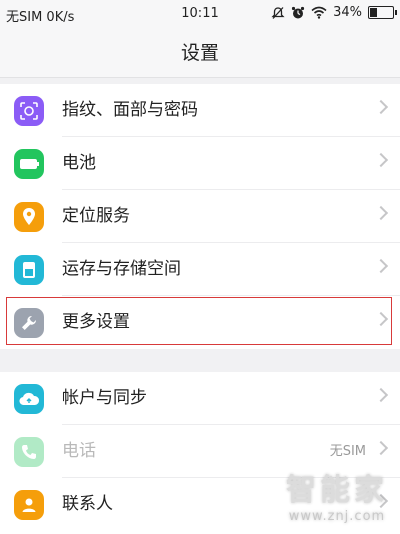 This screenshot has width=400, height=534. Describe the element at coordinates (200, 398) in the screenshot. I see `settings-item-accounts-sync: 帐户与同步` at that location.